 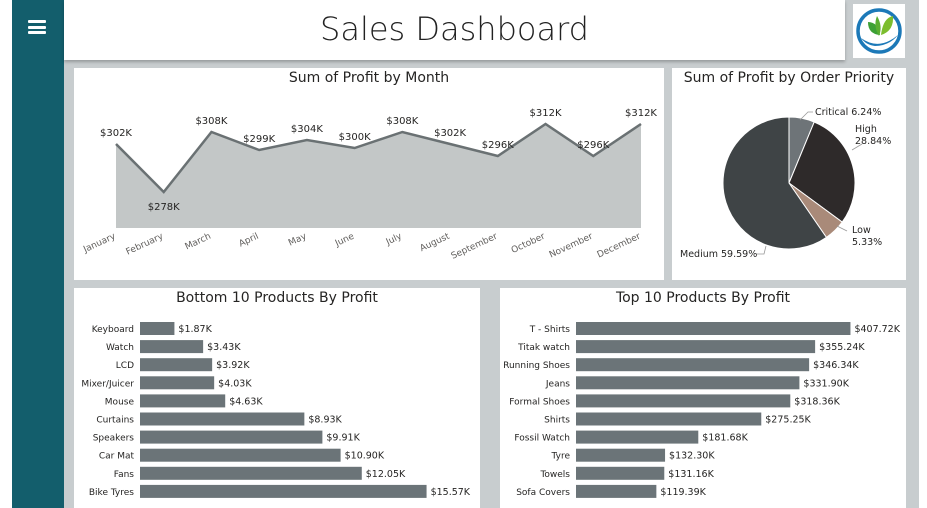 What do you see at coordinates (536, 366) in the screenshot?
I see `category-label: Running Shoes` at bounding box center [536, 366].